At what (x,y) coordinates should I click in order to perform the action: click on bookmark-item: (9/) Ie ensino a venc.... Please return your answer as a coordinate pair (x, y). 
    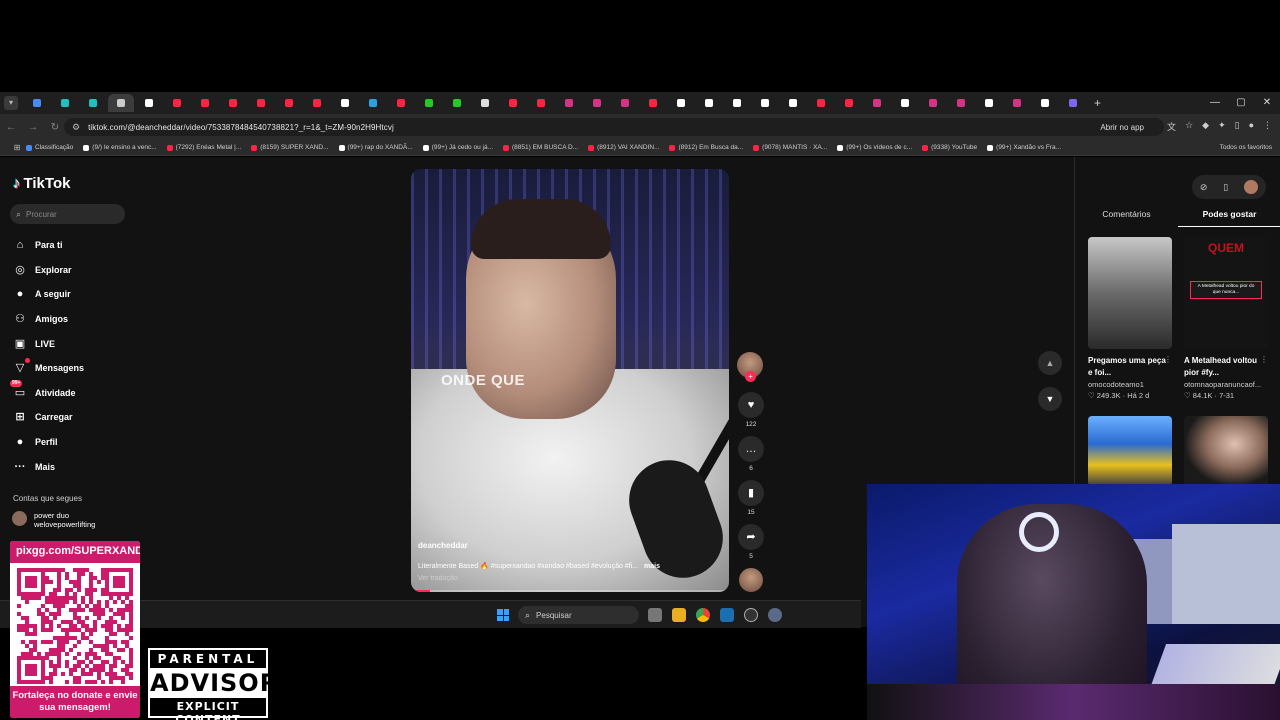
    Looking at the image, I should click on (120, 147).